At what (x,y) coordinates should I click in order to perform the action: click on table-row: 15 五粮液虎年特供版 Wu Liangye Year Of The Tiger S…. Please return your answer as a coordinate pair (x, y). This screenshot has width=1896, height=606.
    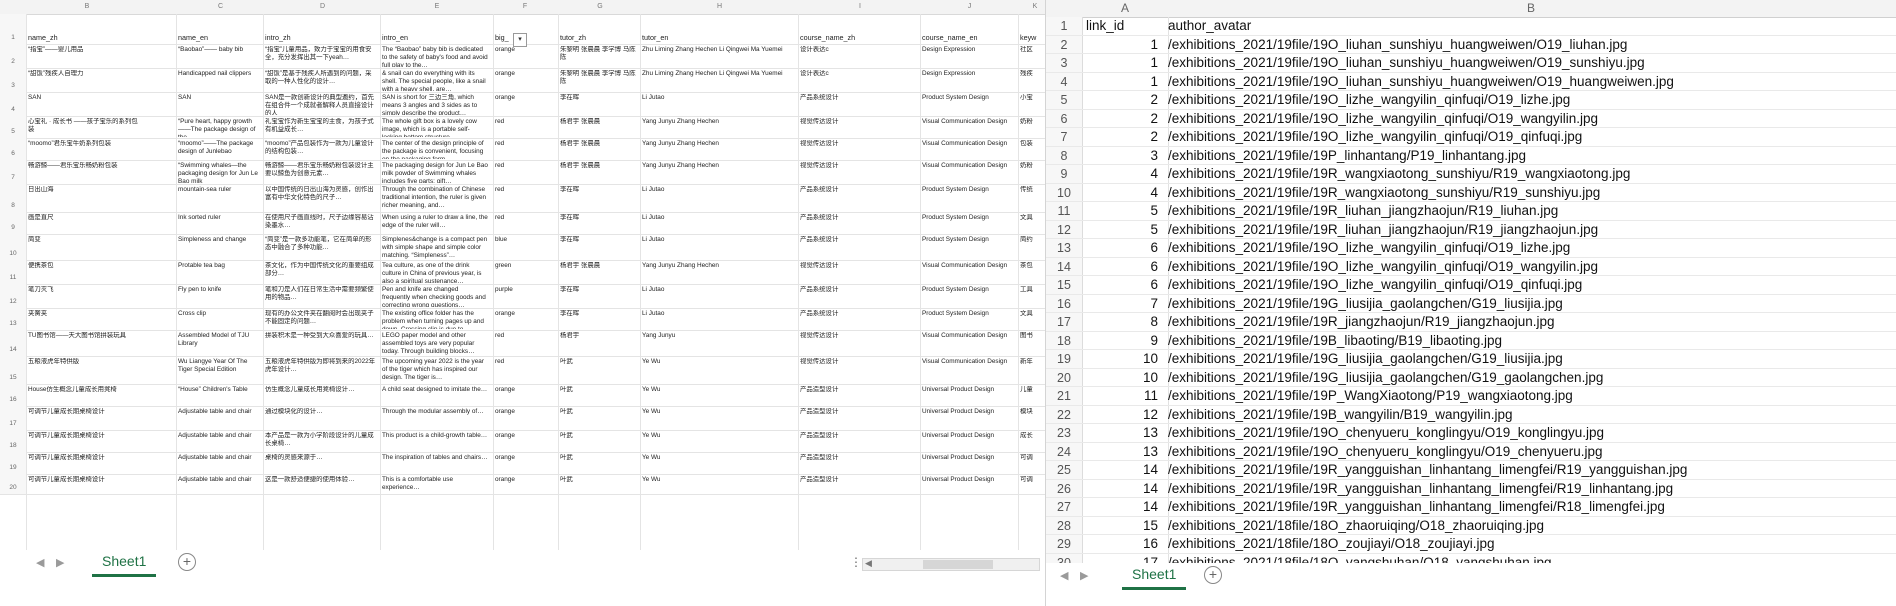
    Looking at the image, I should click on (522, 370).